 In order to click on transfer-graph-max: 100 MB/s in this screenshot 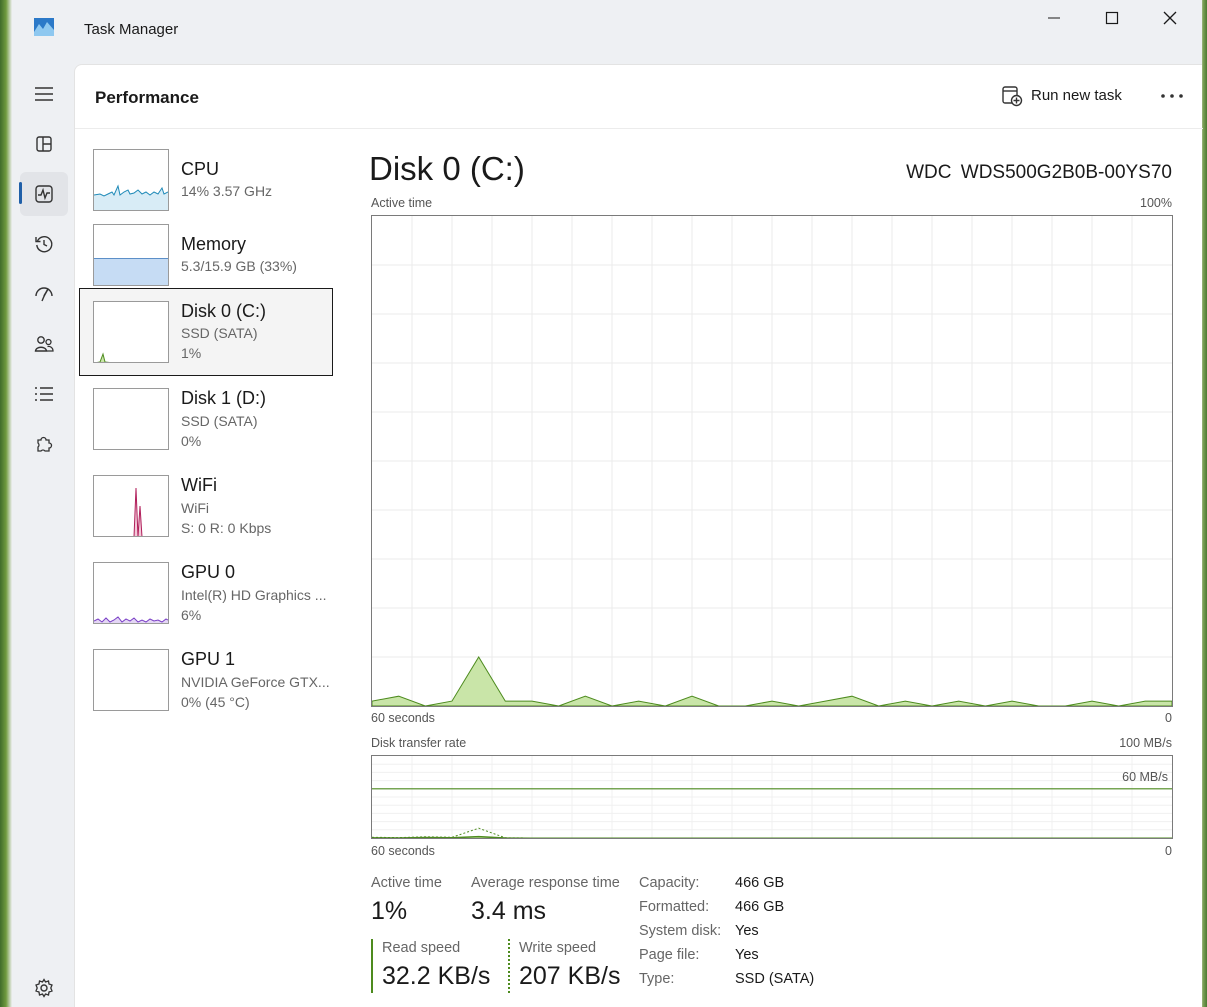, I will do `click(1145, 743)`.